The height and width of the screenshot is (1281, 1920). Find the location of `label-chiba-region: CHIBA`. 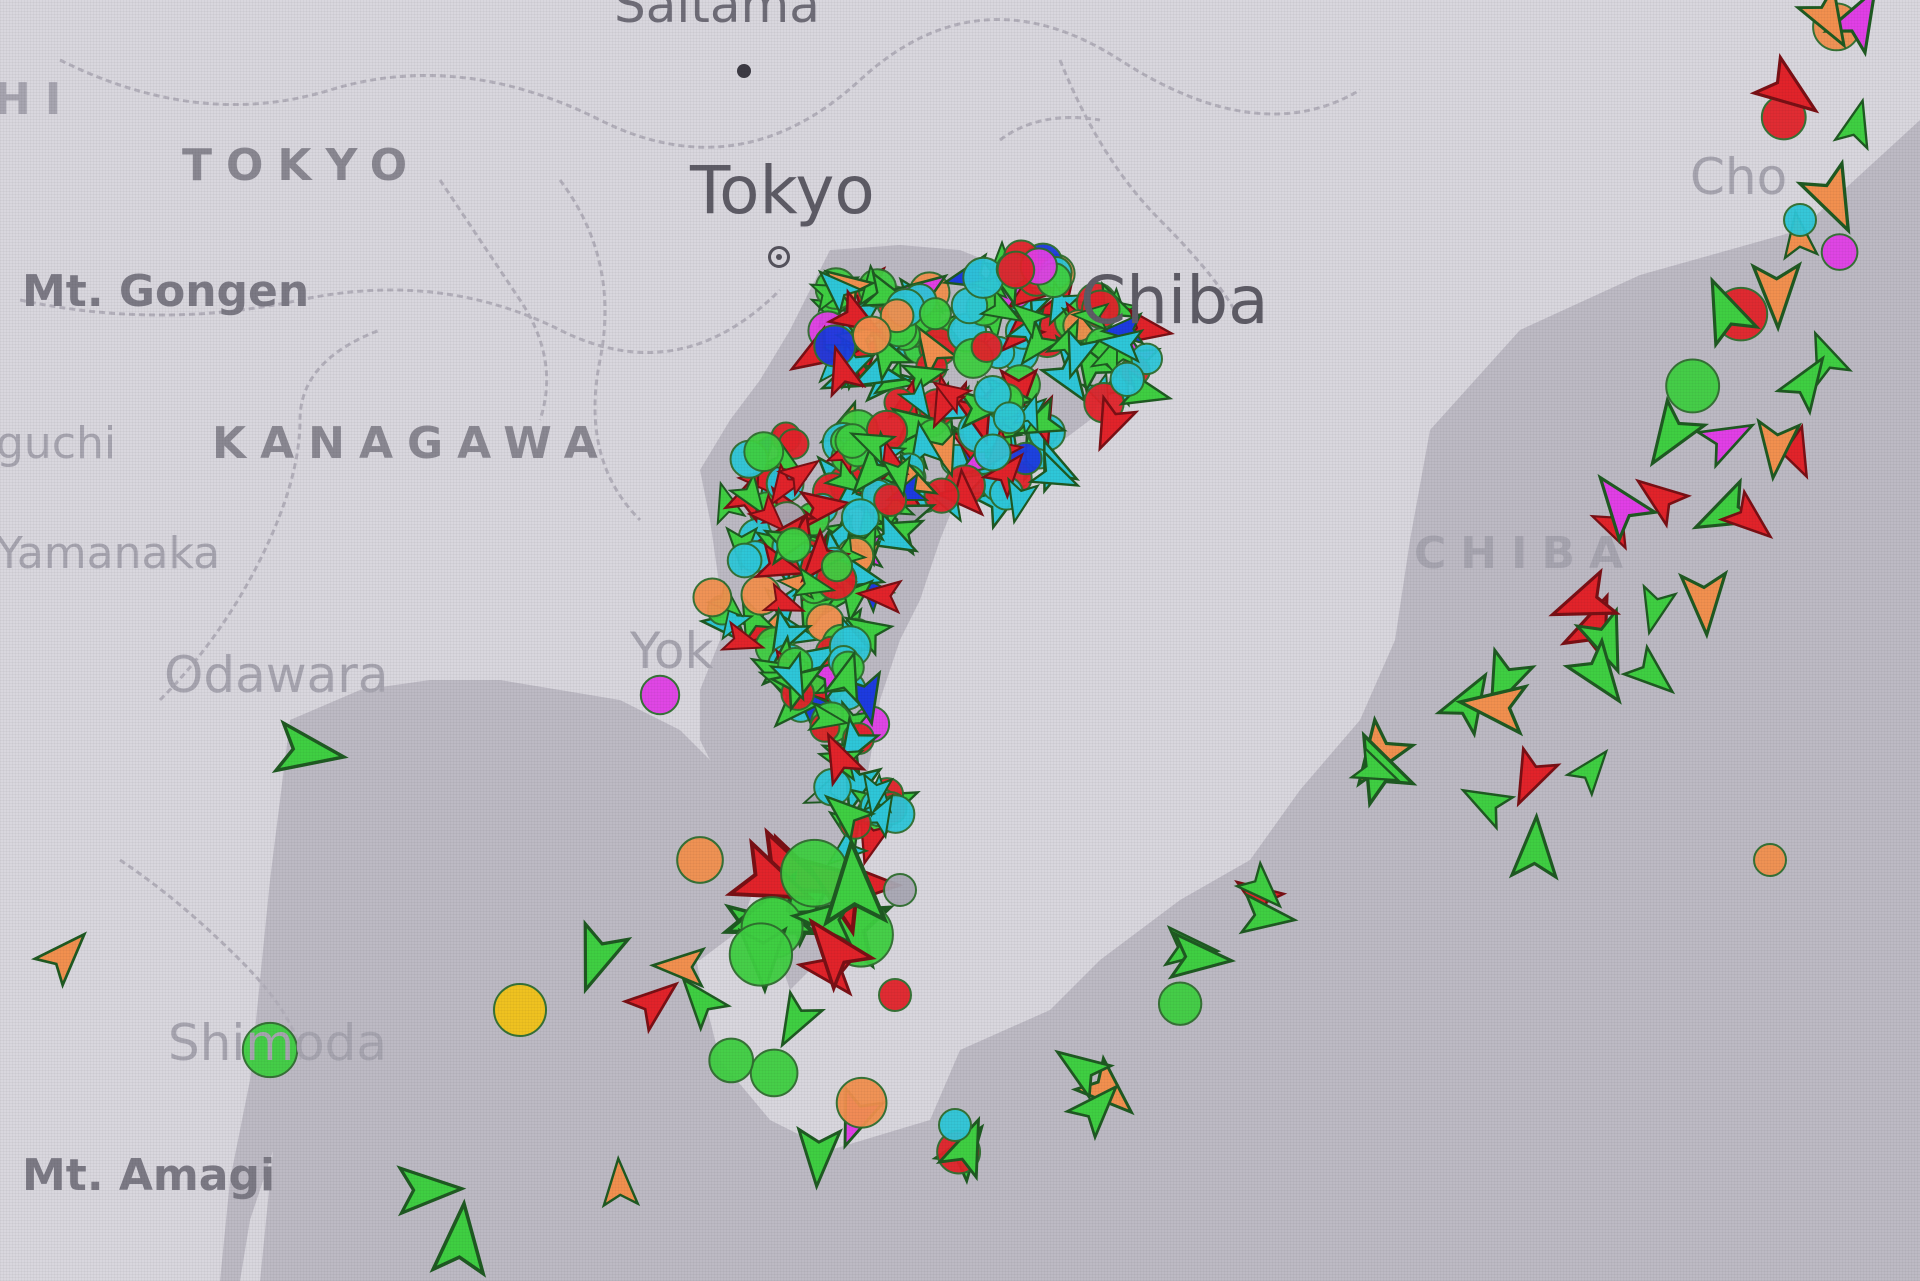

label-chiba-region: CHIBA is located at coordinates (1526, 553).